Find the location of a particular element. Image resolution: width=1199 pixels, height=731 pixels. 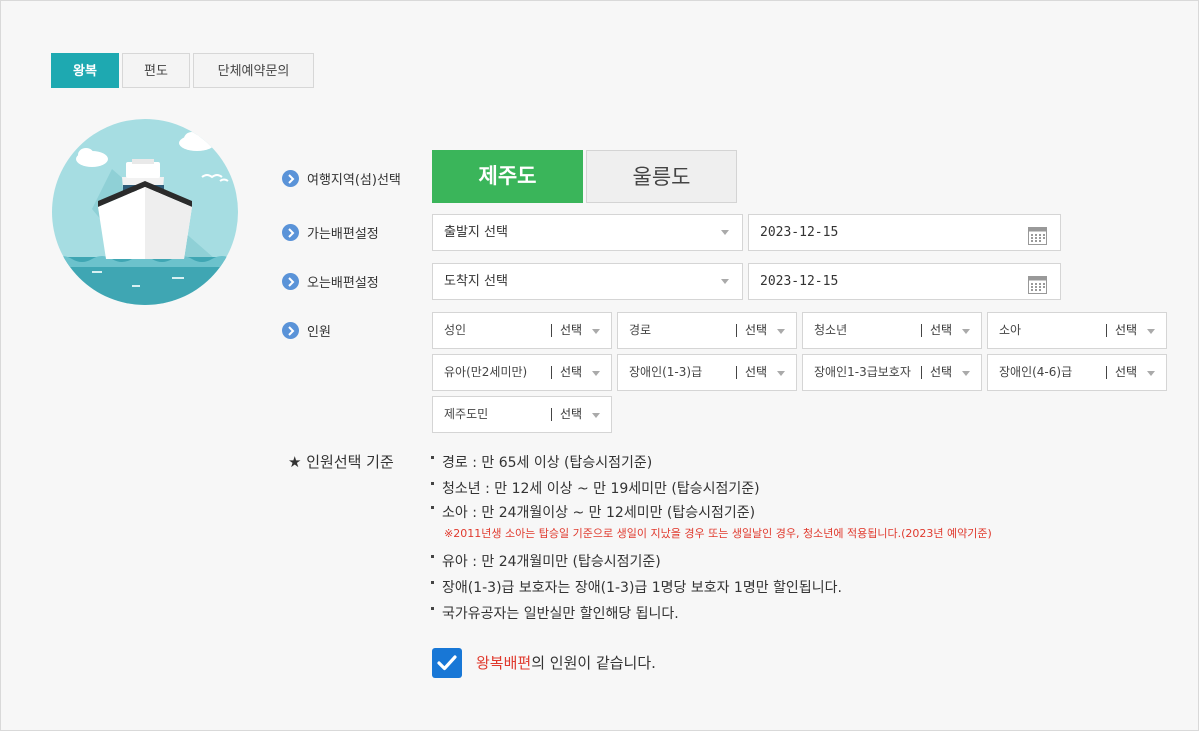

passenger-type-label: 장애인(4-6)급 is located at coordinates (1036, 372).